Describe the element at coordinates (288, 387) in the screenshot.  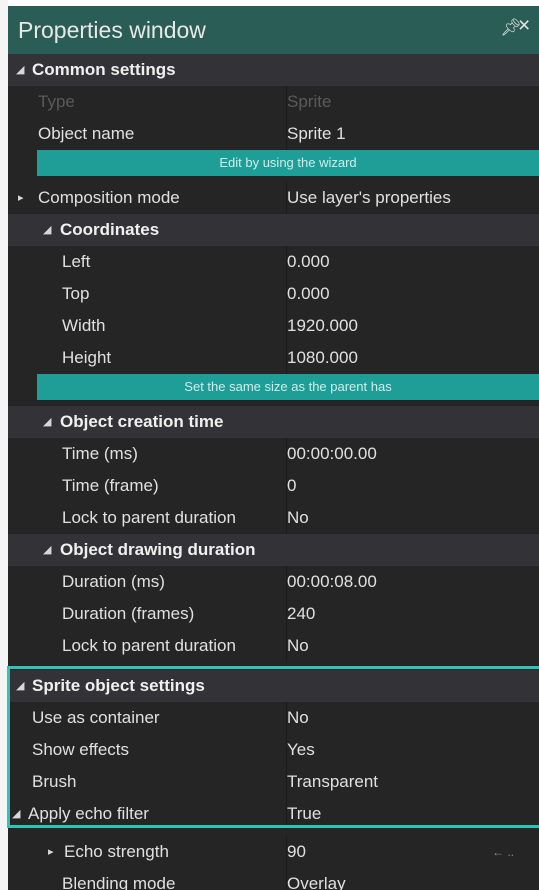
I see `same-size-as-parent-button: Set the same size as the parent has` at that location.